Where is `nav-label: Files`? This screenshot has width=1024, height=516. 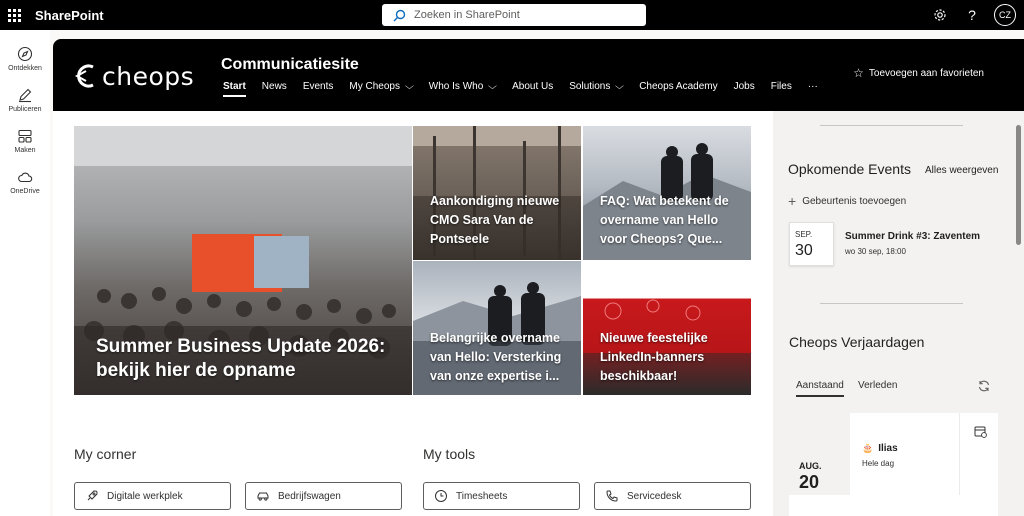
nav-label: Files is located at coordinates (781, 86).